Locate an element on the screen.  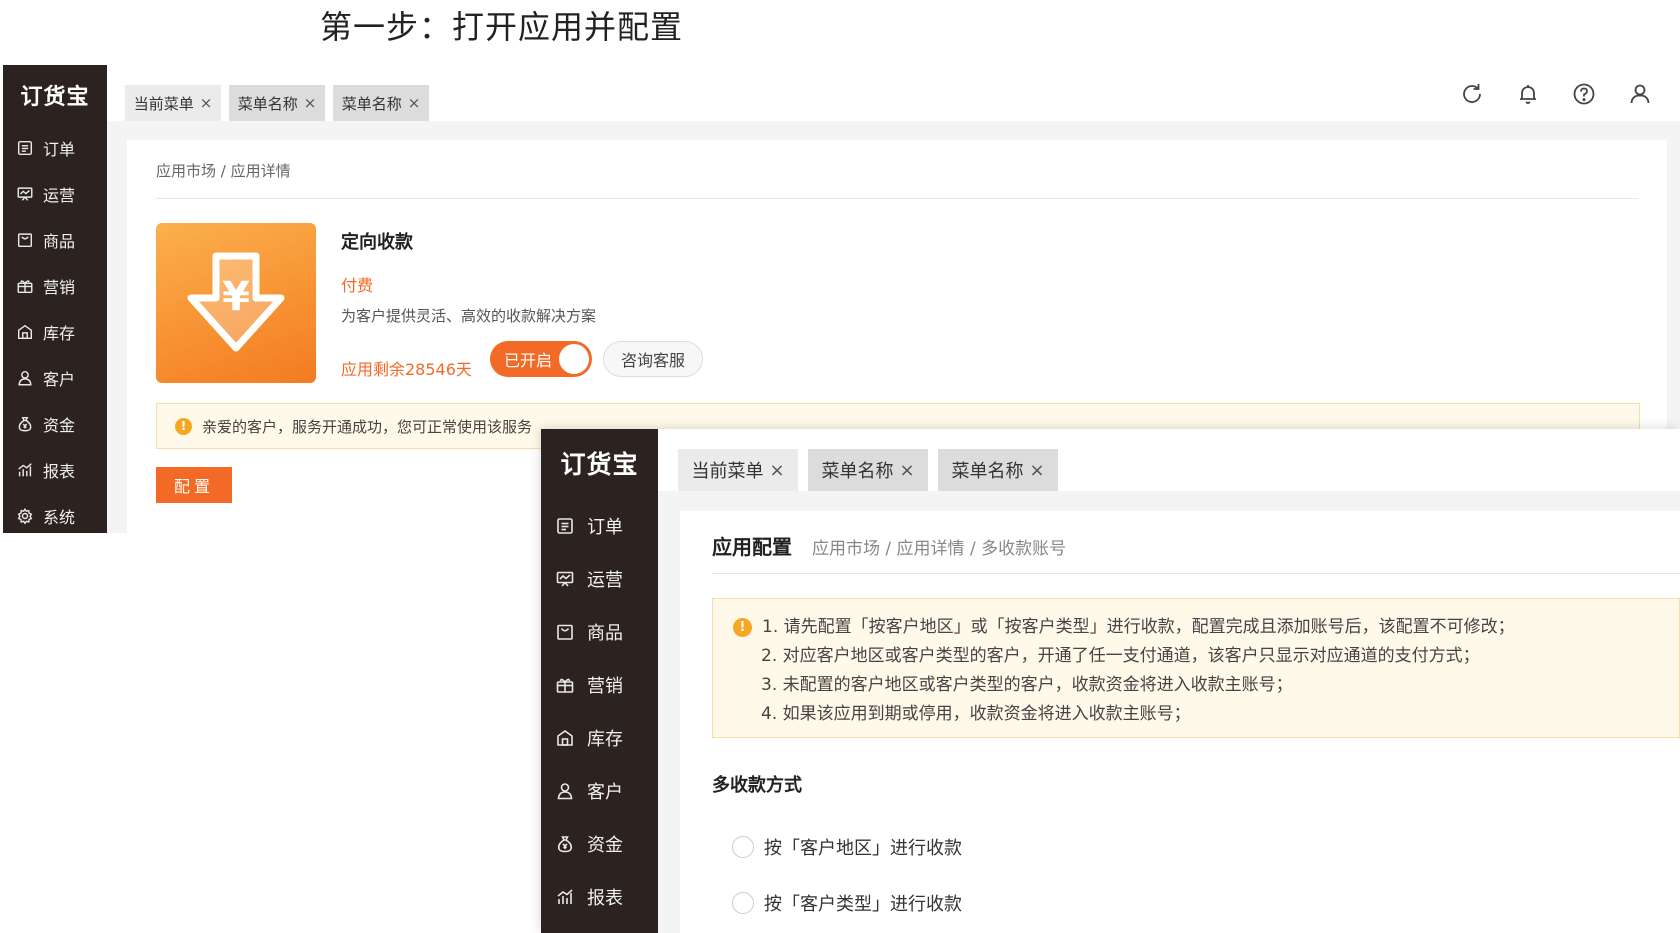
sidebar-item-label: 系统 is located at coordinates (59, 517).